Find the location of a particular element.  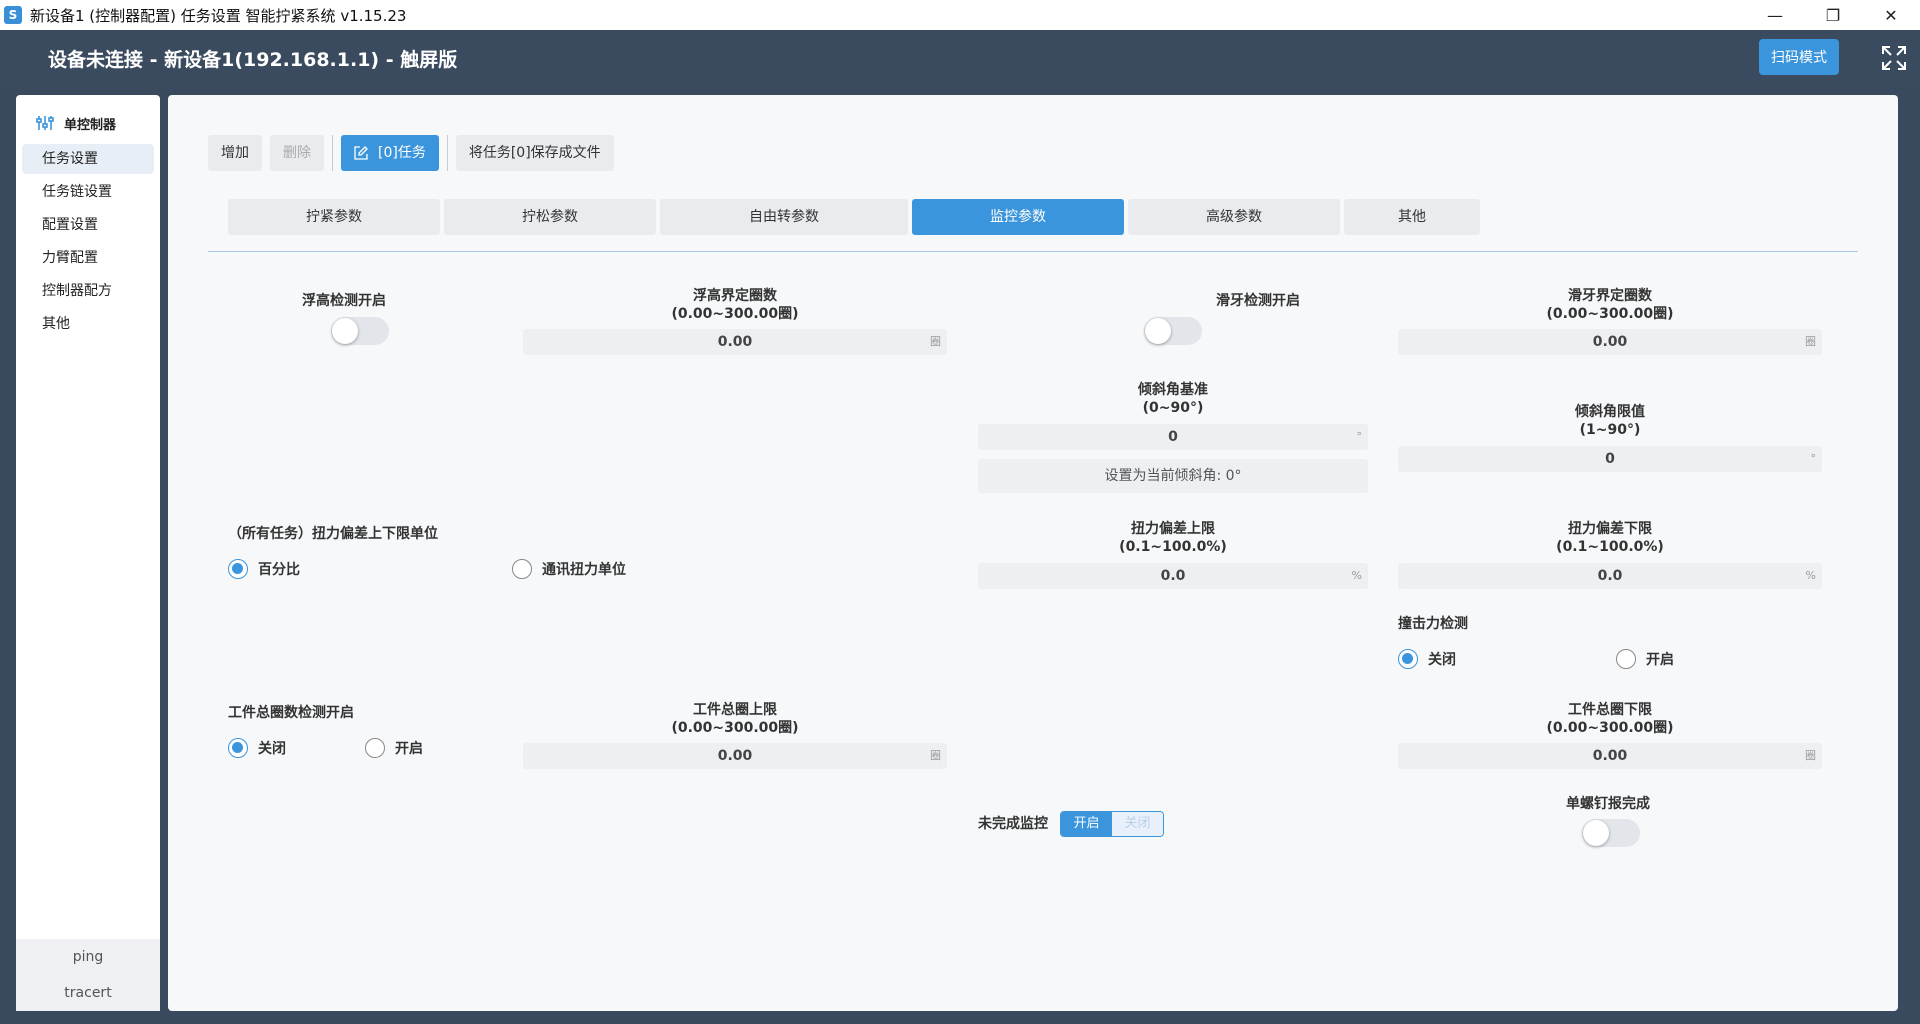

tab-advanced: 高级参数 is located at coordinates (1234, 217).